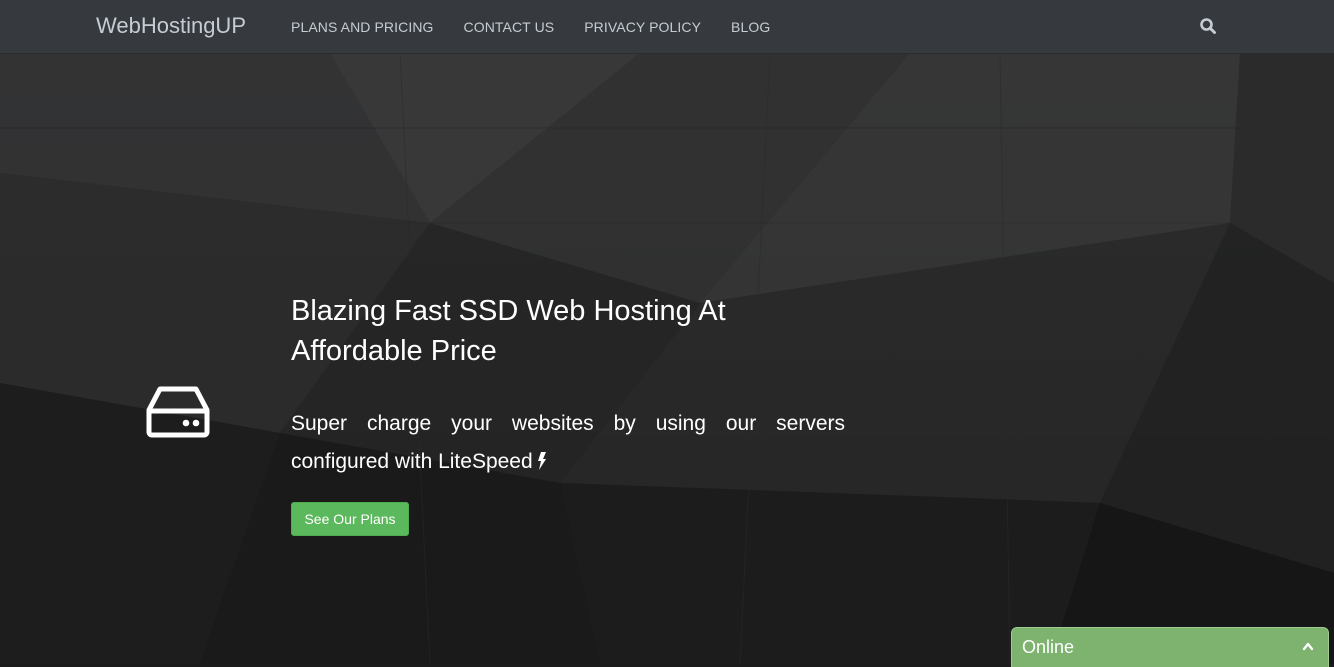 The height and width of the screenshot is (667, 1334). I want to click on chat-status-label: Online, so click(1048, 647).